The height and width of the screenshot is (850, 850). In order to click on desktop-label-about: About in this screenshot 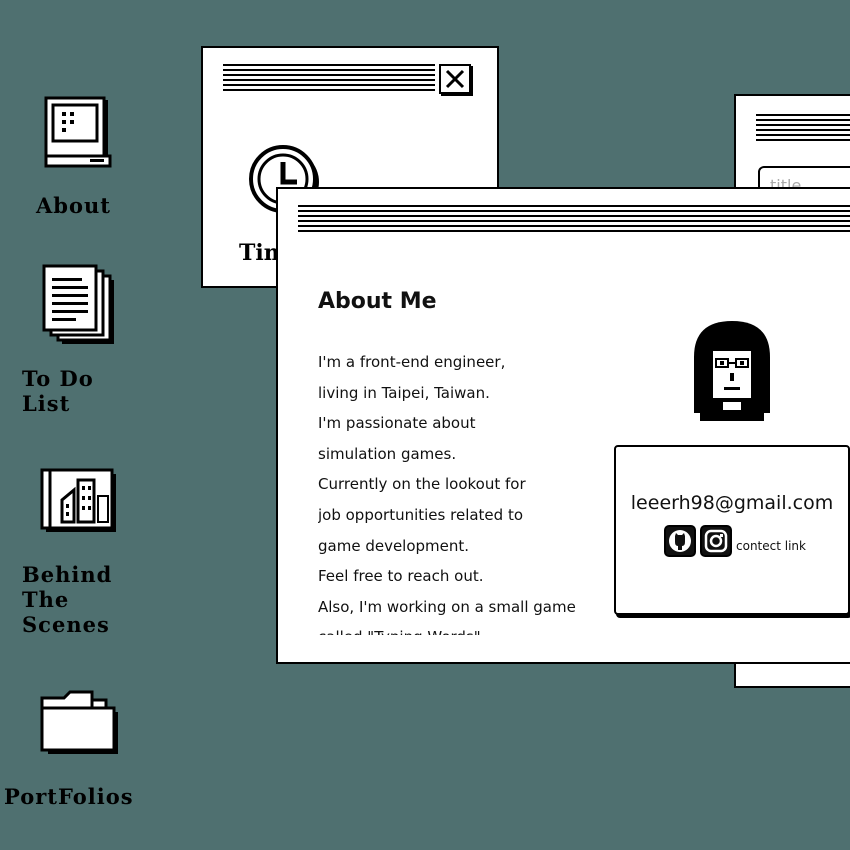, I will do `click(73, 205)`.